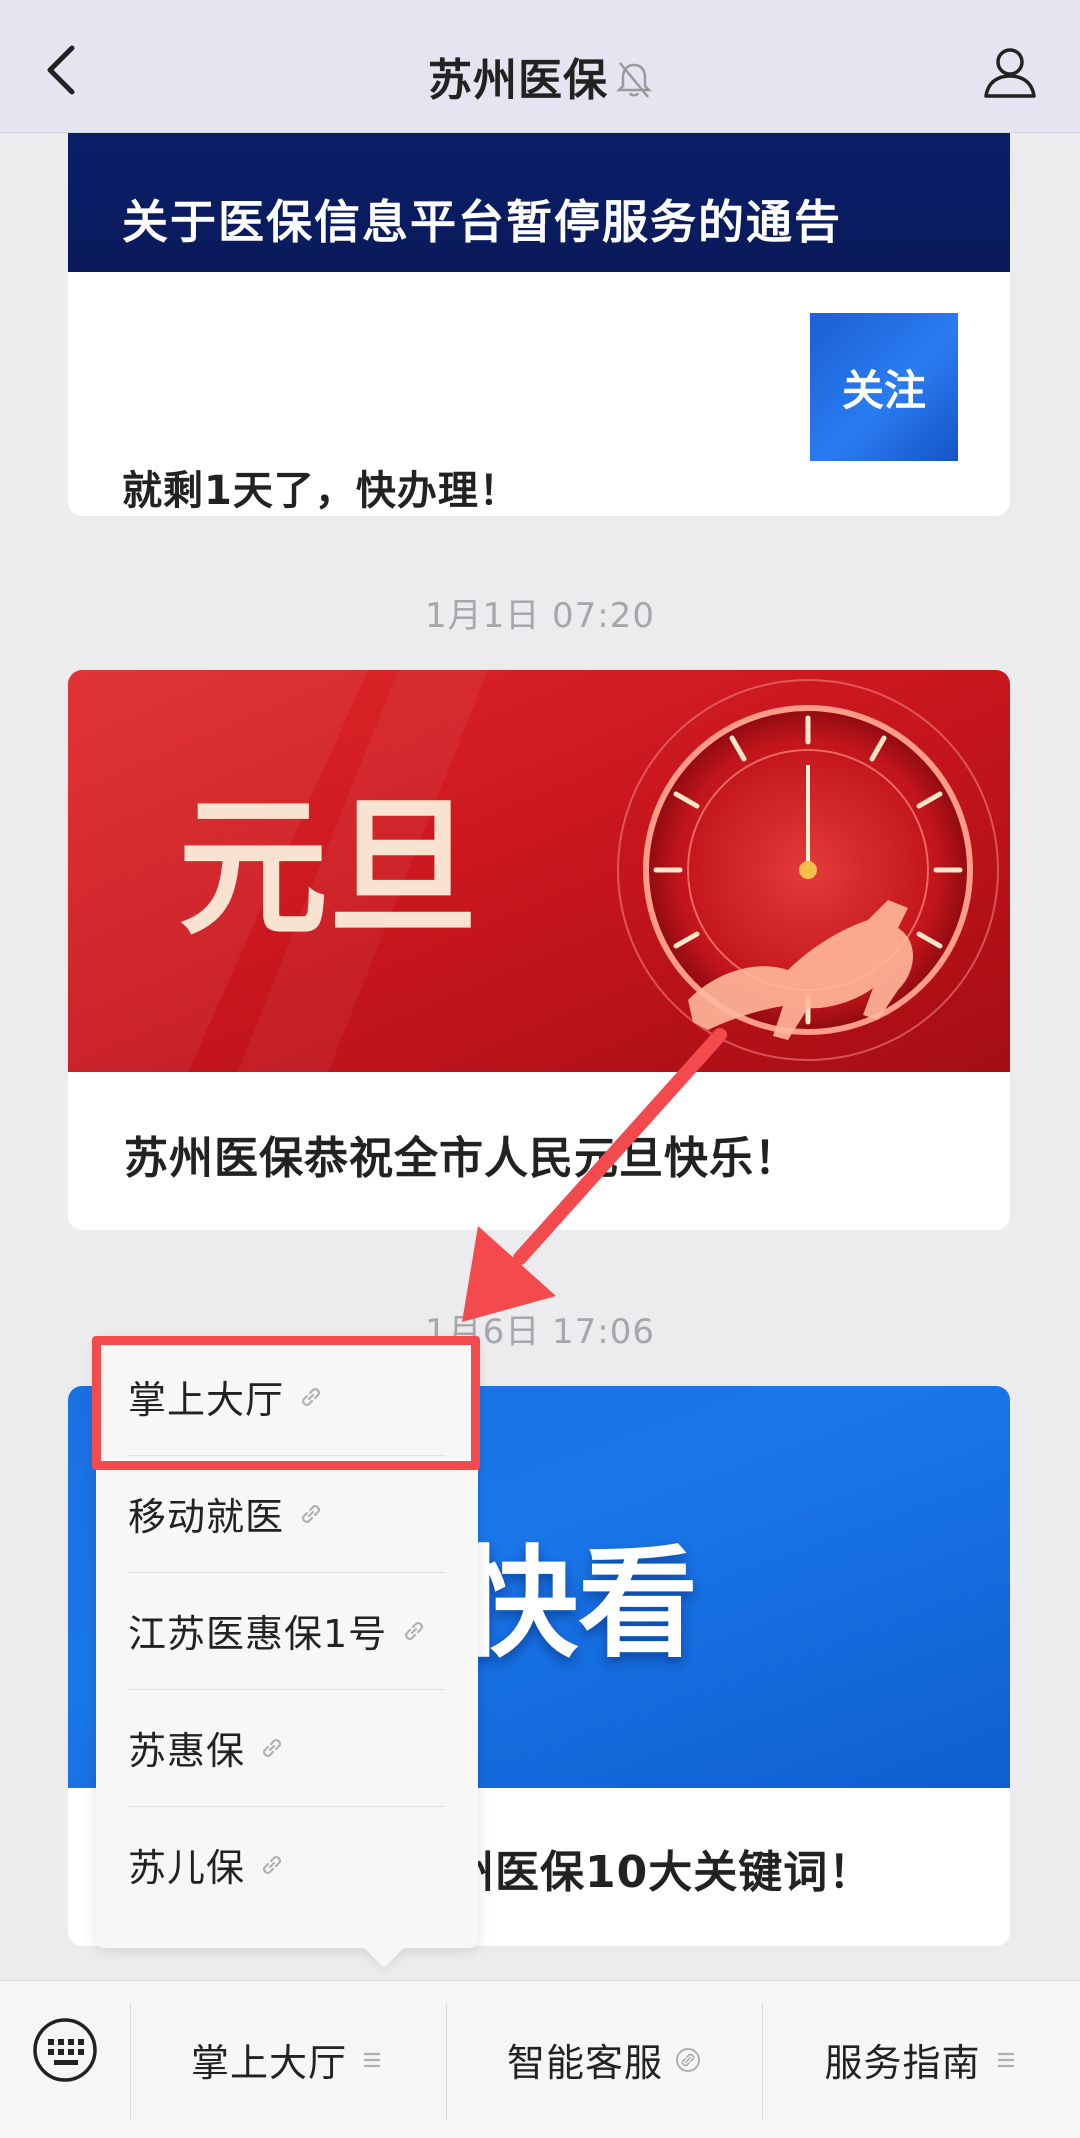 This screenshot has height=2138, width=1080. What do you see at coordinates (482, 222) in the screenshot?
I see `banner-title: 关于医保信息平台暂停服务的通告` at bounding box center [482, 222].